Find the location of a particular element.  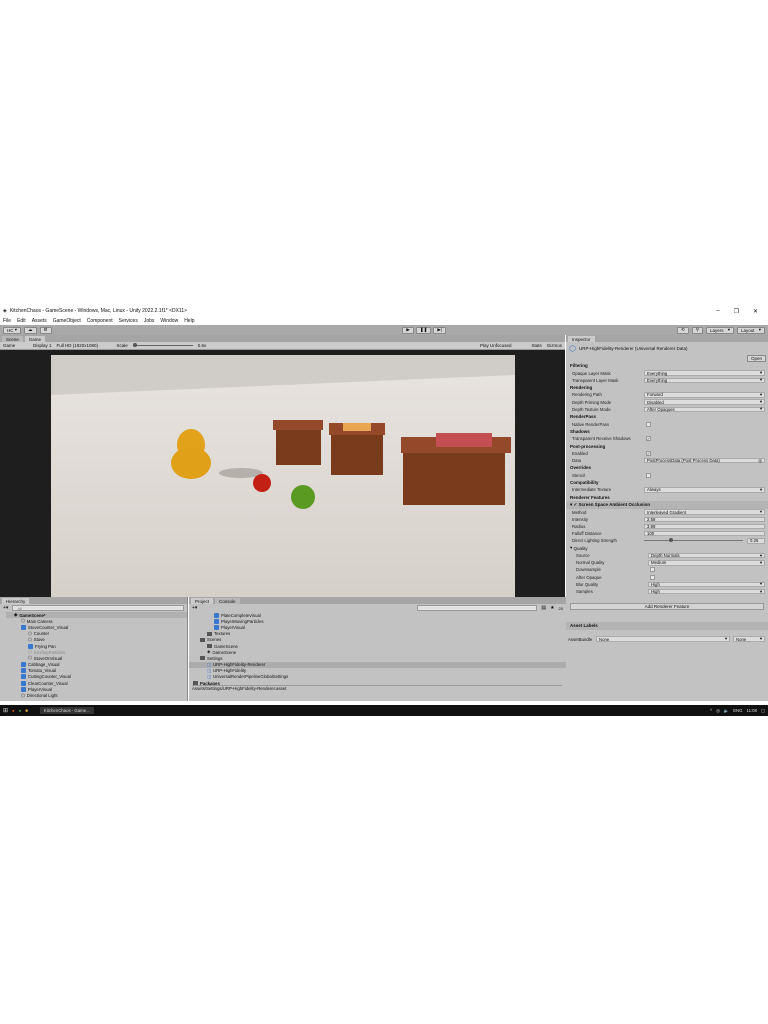

tab-scene: Scene is located at coordinates (12, 339).